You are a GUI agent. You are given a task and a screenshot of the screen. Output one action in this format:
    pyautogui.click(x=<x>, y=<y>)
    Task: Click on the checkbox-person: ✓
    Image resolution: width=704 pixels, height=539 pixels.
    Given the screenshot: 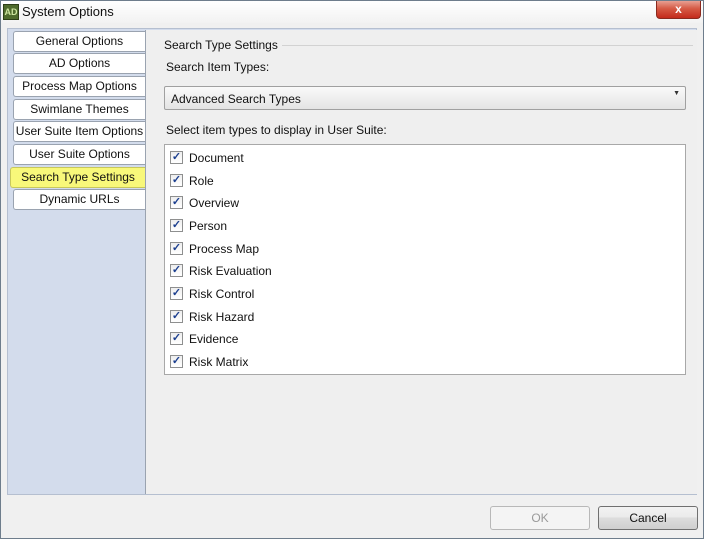 What is the action you would take?
    pyautogui.click(x=176, y=225)
    